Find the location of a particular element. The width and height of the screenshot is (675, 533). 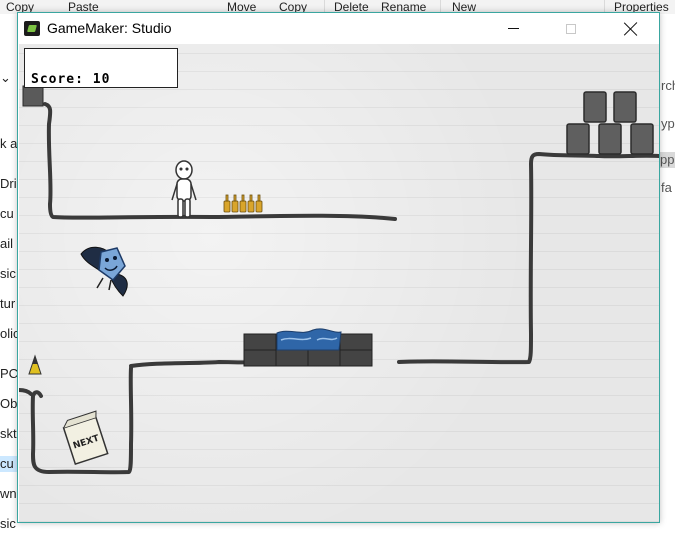

minimize-icon is located at coordinates (513, 28).